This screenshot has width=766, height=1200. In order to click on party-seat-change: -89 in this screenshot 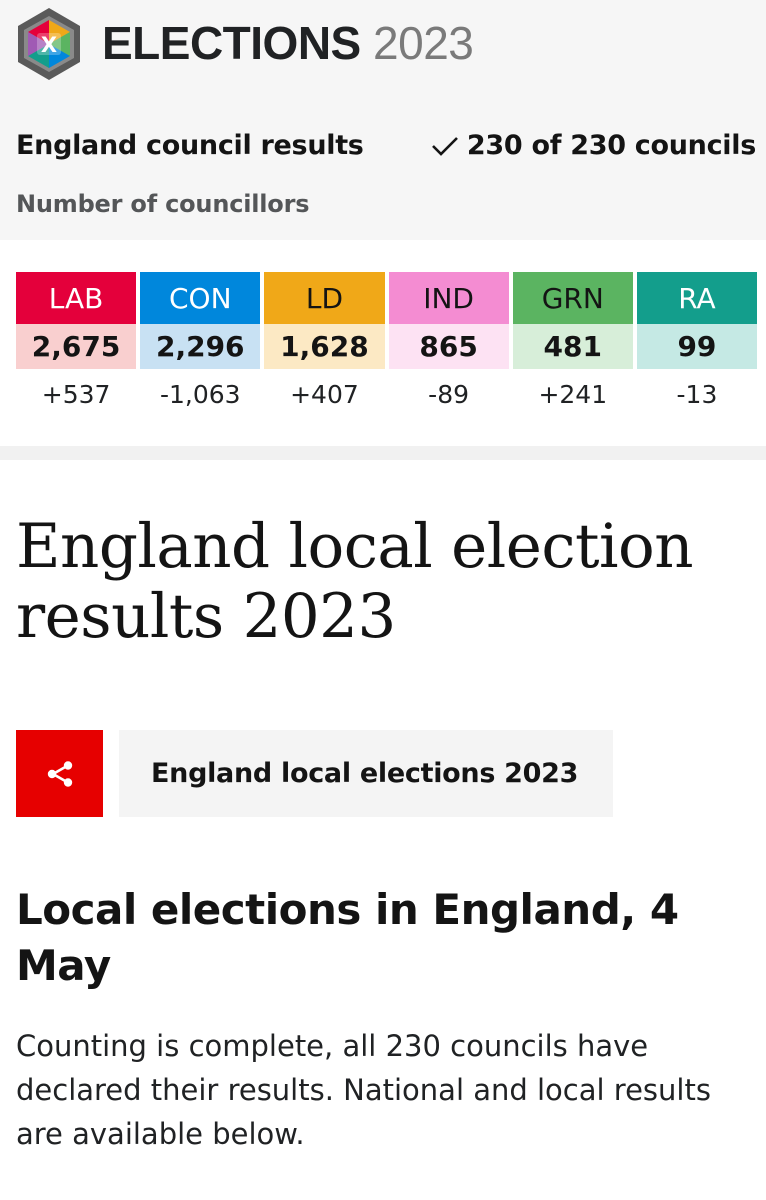, I will do `click(449, 394)`.